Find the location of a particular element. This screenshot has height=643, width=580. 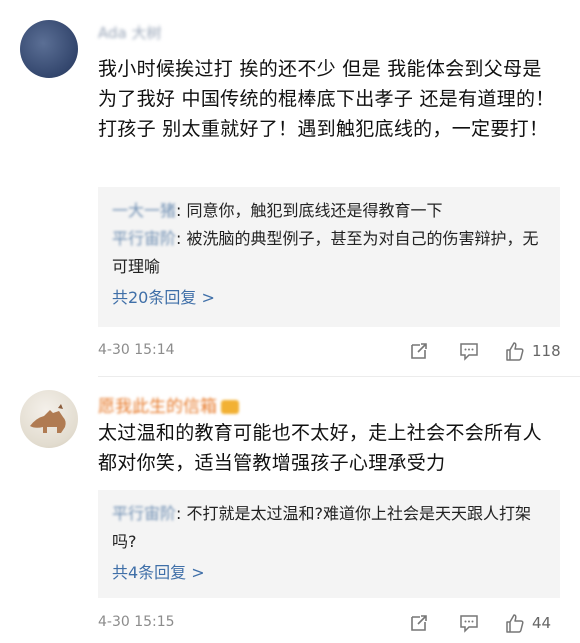

timestamp: 4-30 15:15 is located at coordinates (136, 622).